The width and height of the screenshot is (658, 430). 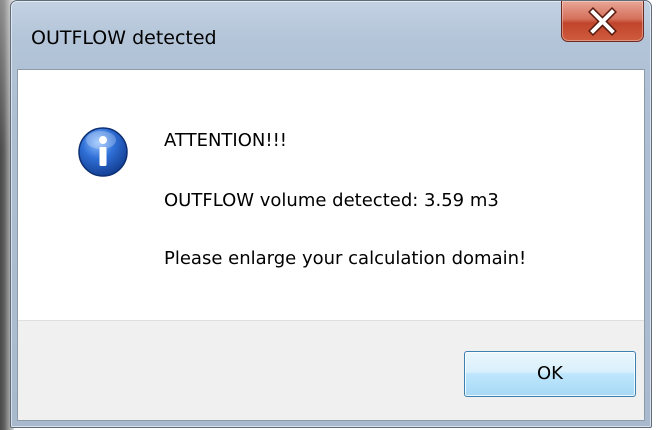 What do you see at coordinates (331, 200) in the screenshot?
I see `outflow-volume-text: OUTFLOW volume detected: 3.59 m3` at bounding box center [331, 200].